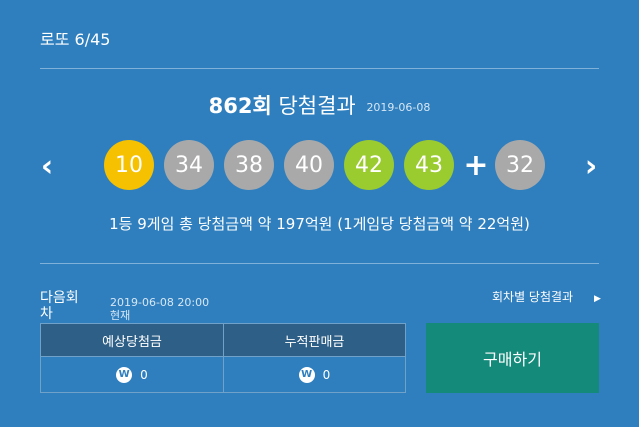  What do you see at coordinates (144, 374) in the screenshot?
I see `expected-prize-amount: 0` at bounding box center [144, 374].